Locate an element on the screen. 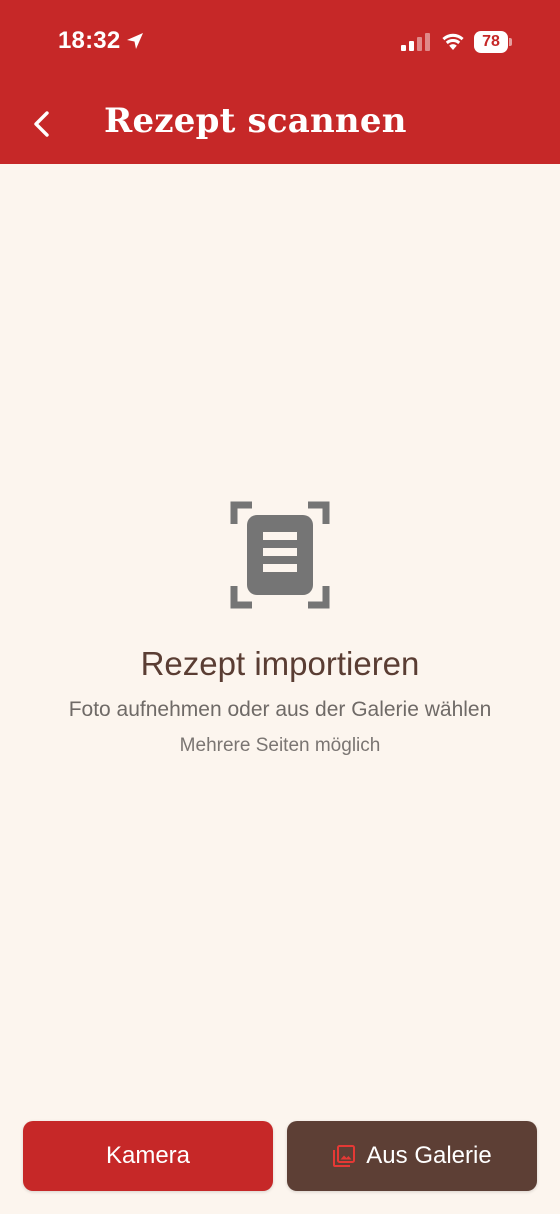  status-time: 18:32 is located at coordinates (89, 40).